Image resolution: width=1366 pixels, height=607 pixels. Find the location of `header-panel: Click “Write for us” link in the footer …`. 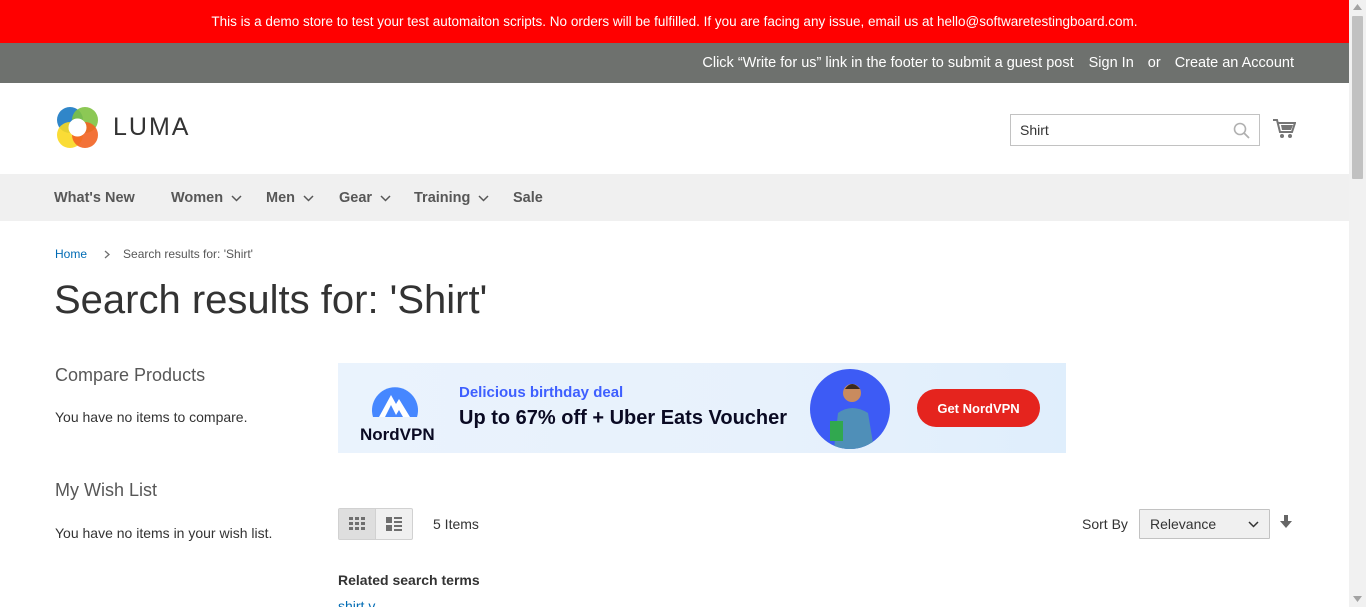

header-panel: Click “Write for us” link in the footer … is located at coordinates (674, 63).